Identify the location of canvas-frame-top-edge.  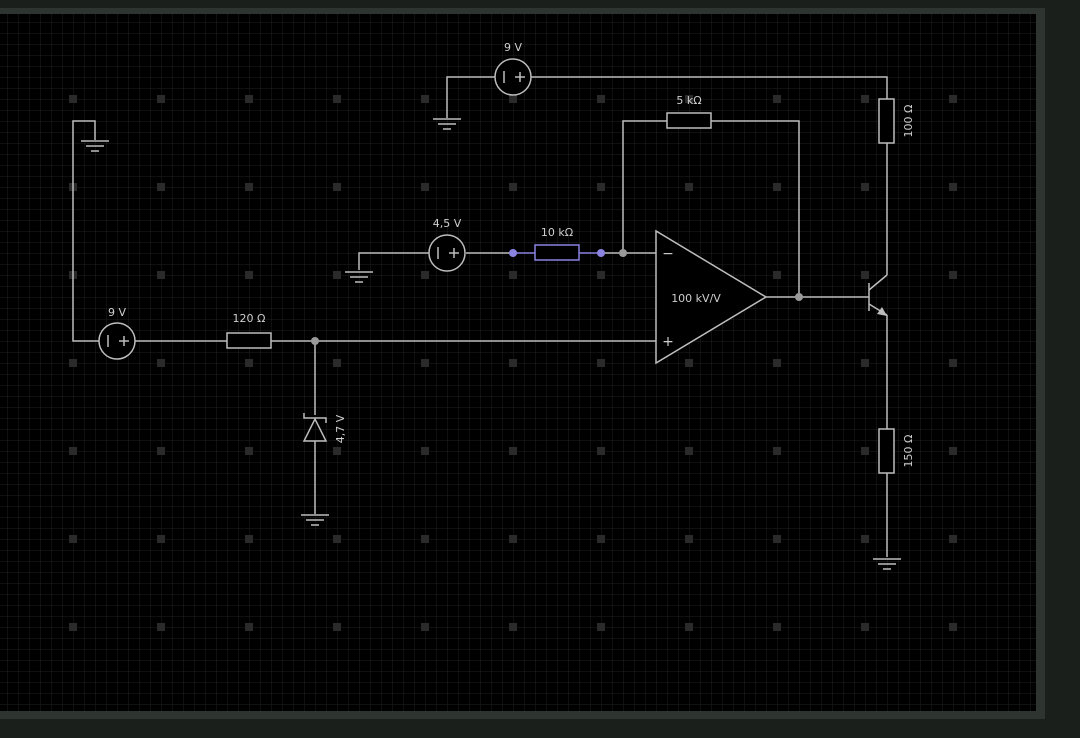
(522, 11).